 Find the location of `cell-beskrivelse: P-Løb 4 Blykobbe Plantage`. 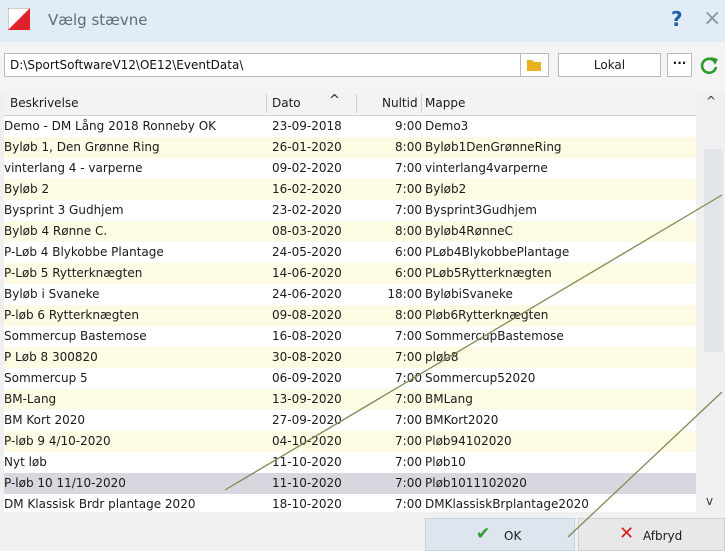

cell-beskrivelse: P-Løb 4 Blykobbe Plantage is located at coordinates (84, 252).